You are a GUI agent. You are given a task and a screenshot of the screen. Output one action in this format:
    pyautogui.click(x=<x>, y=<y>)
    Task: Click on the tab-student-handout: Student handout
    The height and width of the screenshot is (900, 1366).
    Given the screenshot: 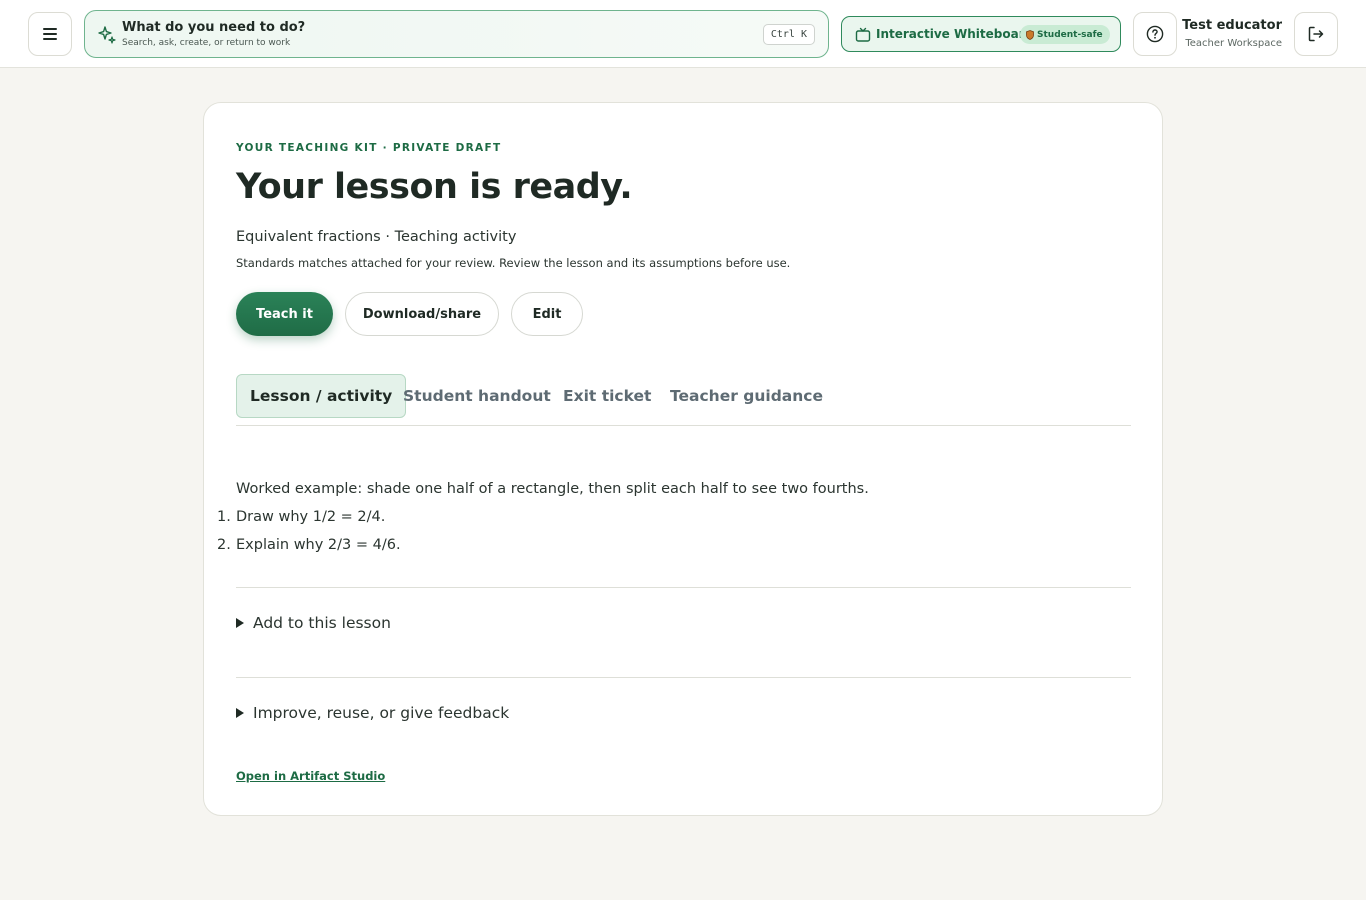 What is the action you would take?
    pyautogui.click(x=477, y=396)
    